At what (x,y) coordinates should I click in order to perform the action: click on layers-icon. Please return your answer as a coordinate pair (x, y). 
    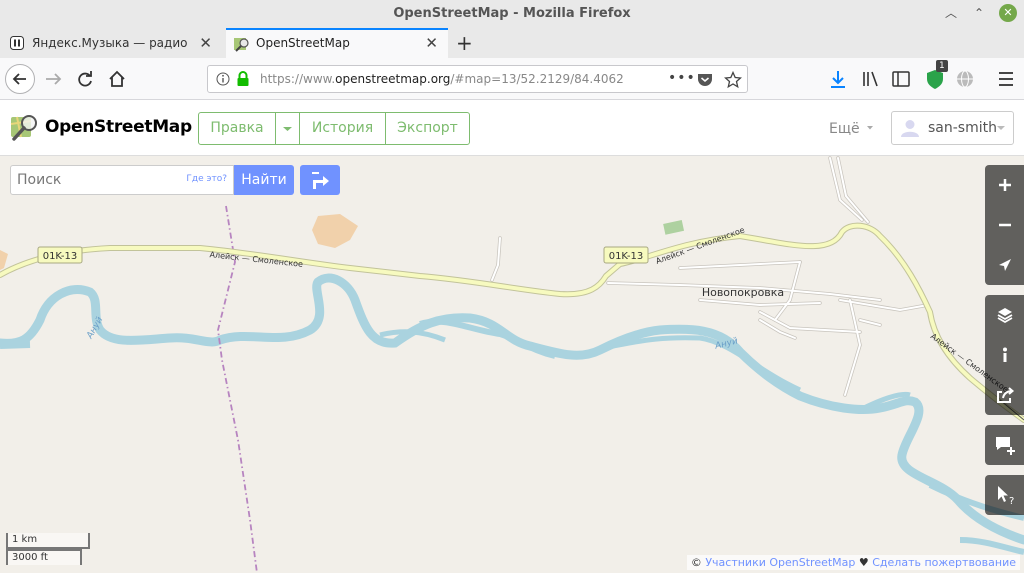
    Looking at the image, I should click on (1005, 316).